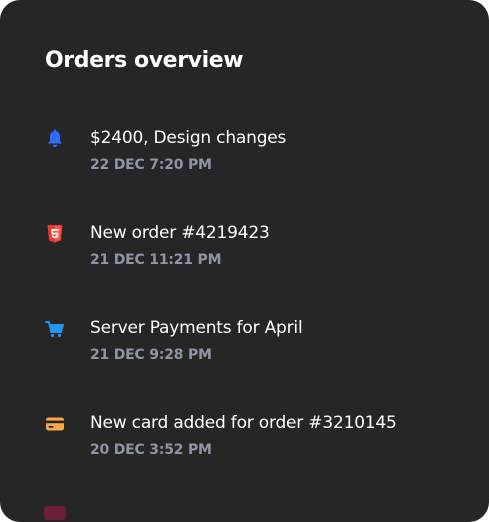 This screenshot has height=522, width=489. I want to click on timeline-item-label: $2400, Design changes, so click(188, 138).